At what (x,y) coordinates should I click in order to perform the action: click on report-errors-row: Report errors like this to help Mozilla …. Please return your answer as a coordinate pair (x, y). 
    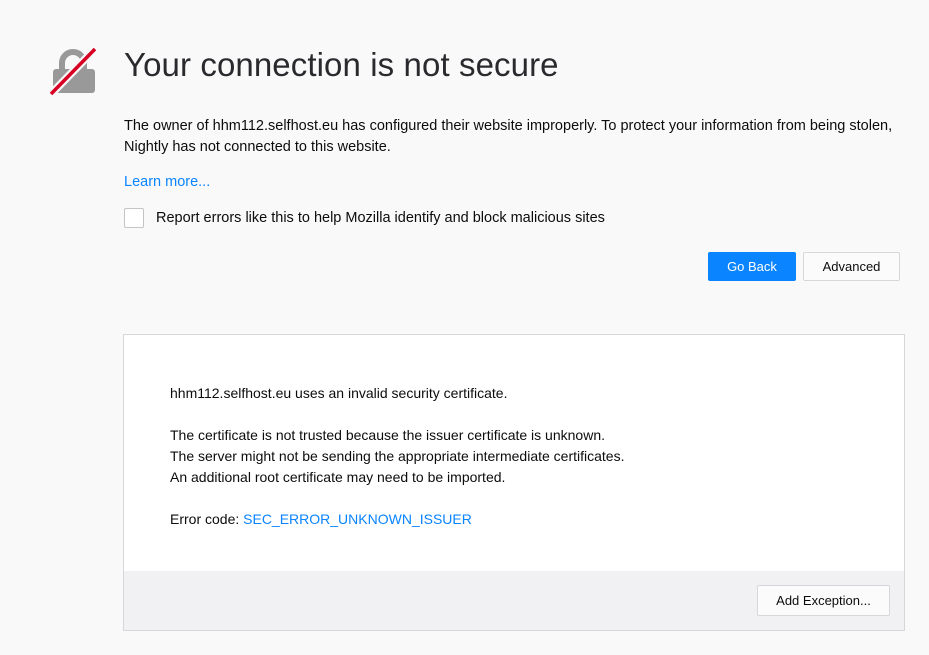
    Looking at the image, I should click on (364, 218).